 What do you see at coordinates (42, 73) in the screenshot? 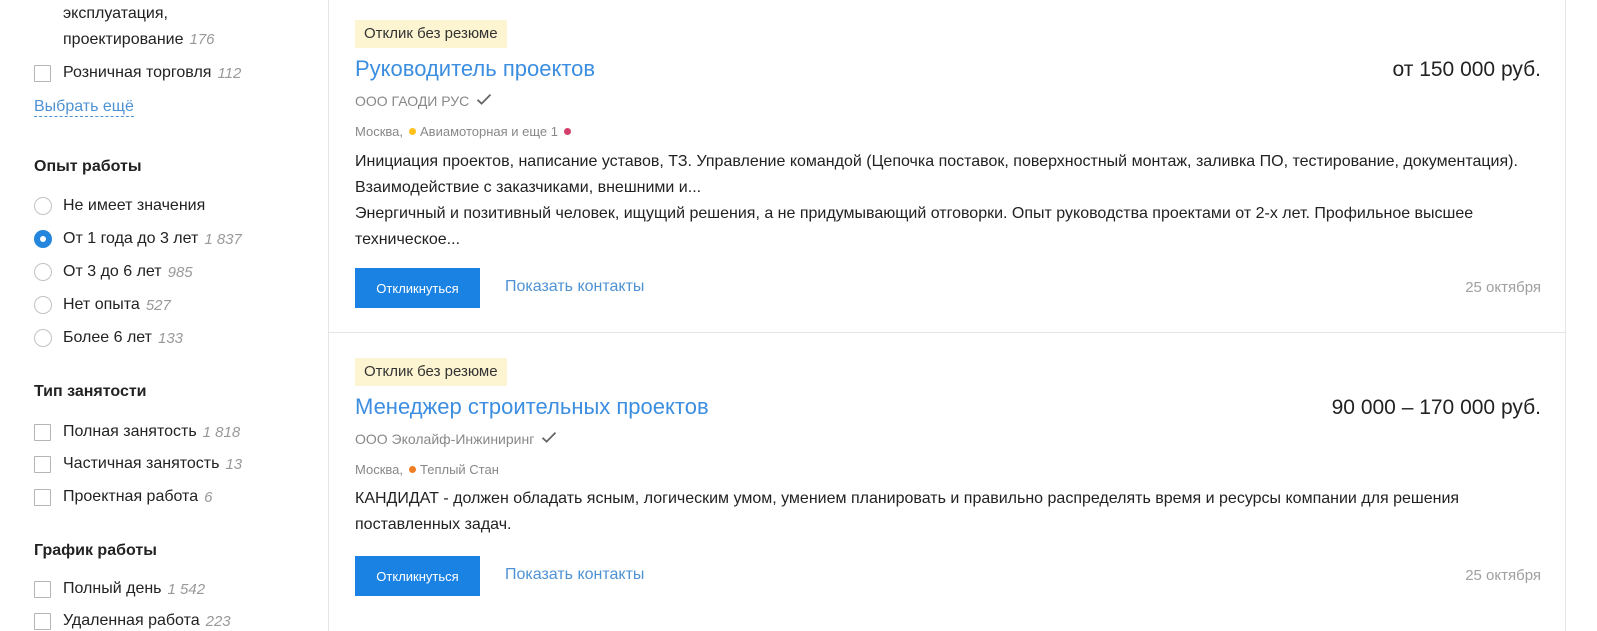
I see `retail-checkbox` at bounding box center [42, 73].